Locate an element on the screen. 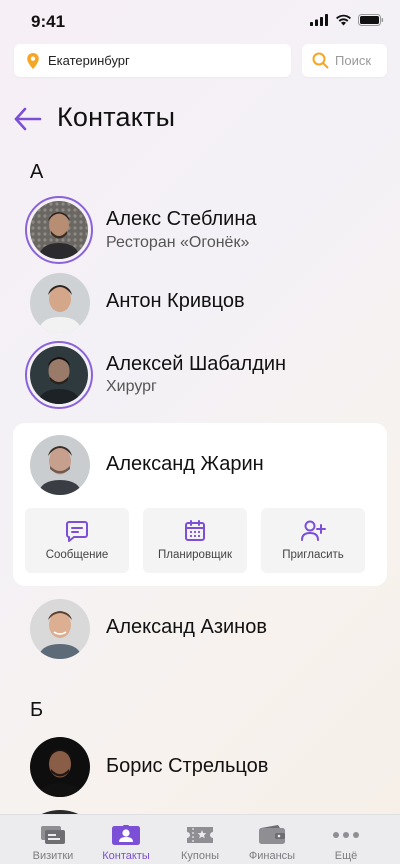  search-icon is located at coordinates (320, 60).